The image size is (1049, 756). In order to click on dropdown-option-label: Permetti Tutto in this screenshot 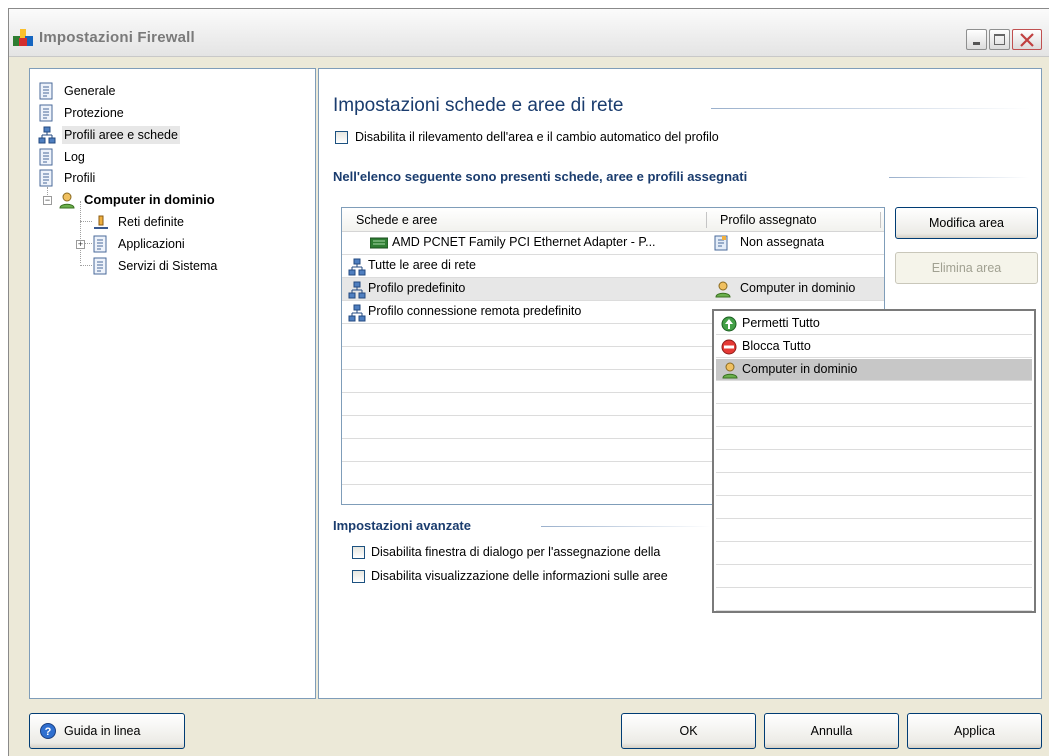, I will do `click(781, 323)`.